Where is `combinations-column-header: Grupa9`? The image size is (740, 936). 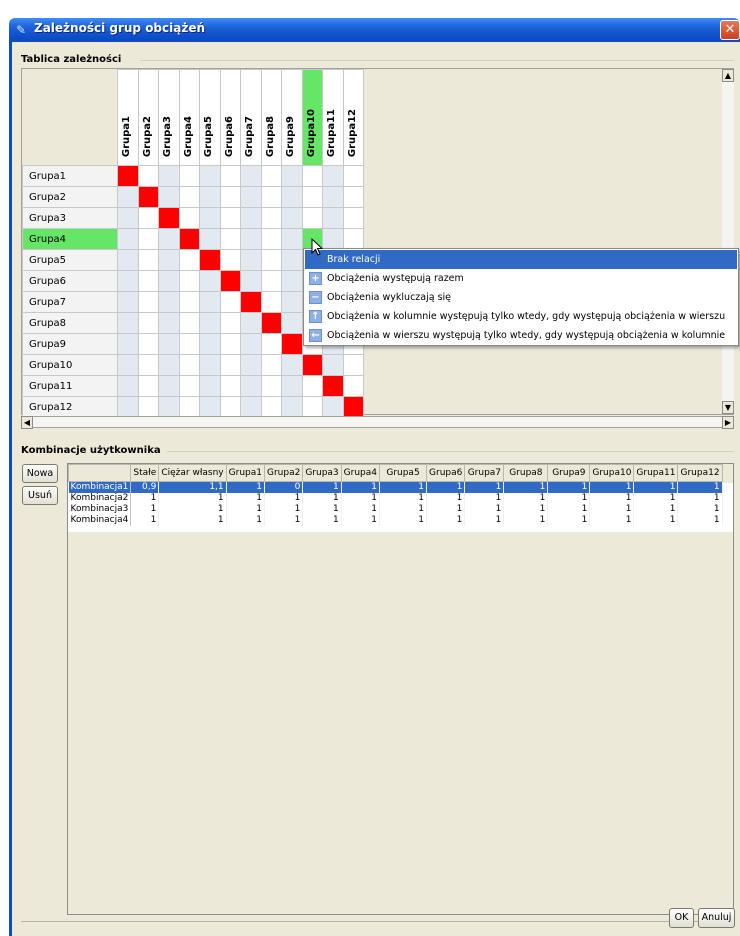
combinations-column-header: Grupa9 is located at coordinates (569, 473).